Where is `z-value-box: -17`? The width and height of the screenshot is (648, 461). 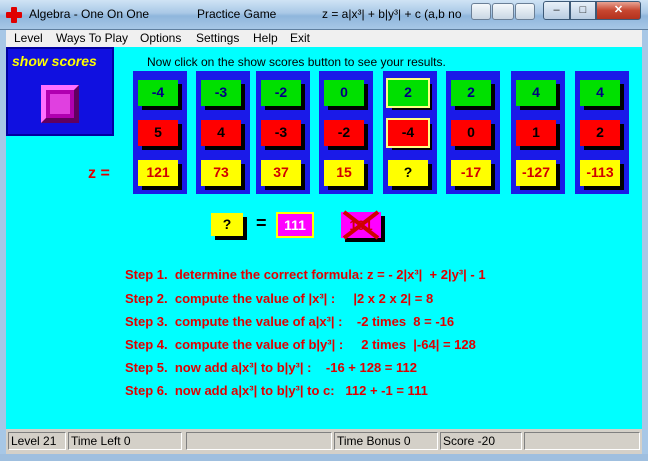
z-value-box: -17 is located at coordinates (471, 173).